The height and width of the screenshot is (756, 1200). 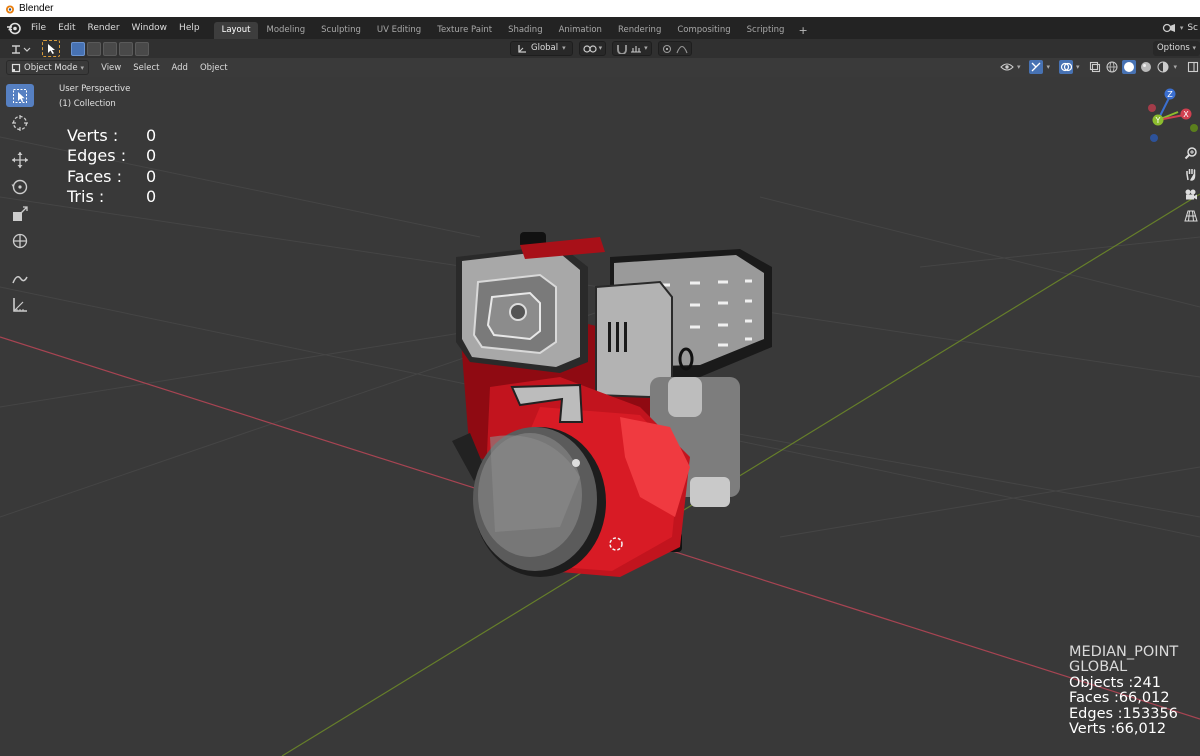 What do you see at coordinates (1119, 698) in the screenshot?
I see `faces-count-text: Faces :66,012` at bounding box center [1119, 698].